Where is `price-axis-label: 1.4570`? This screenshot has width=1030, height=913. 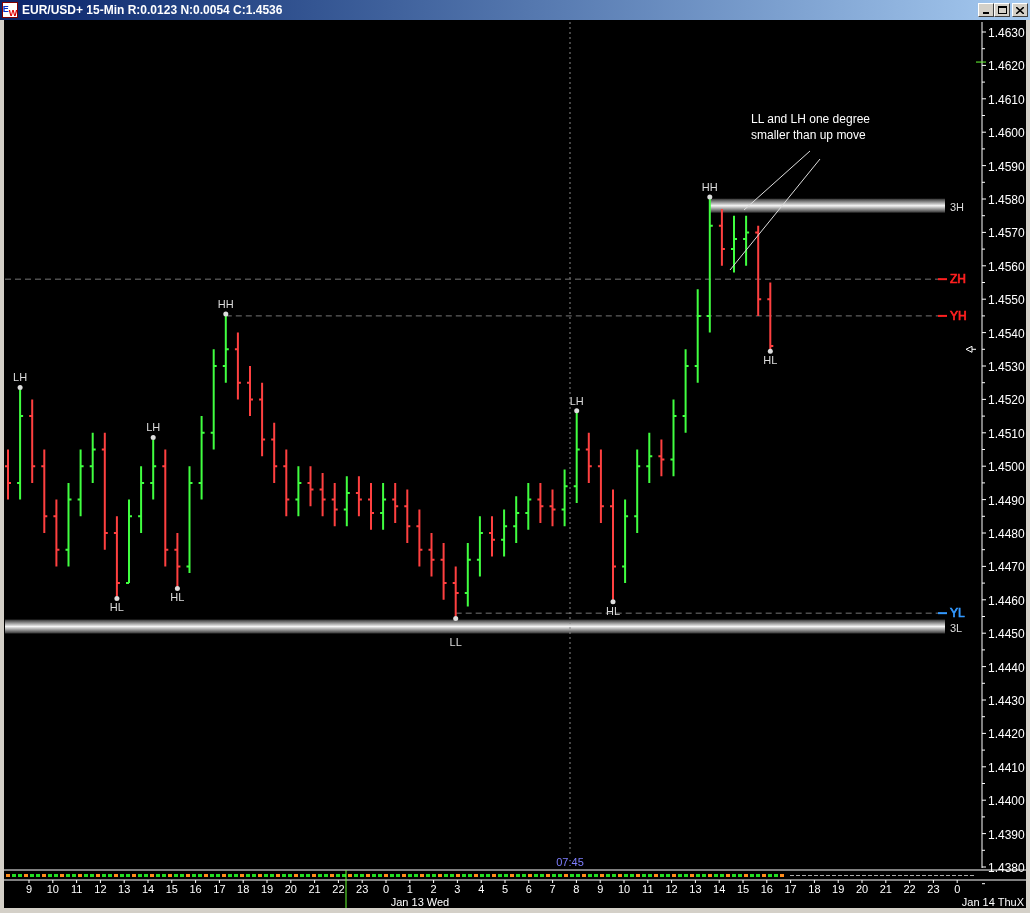
price-axis-label: 1.4570 is located at coordinates (1006, 233).